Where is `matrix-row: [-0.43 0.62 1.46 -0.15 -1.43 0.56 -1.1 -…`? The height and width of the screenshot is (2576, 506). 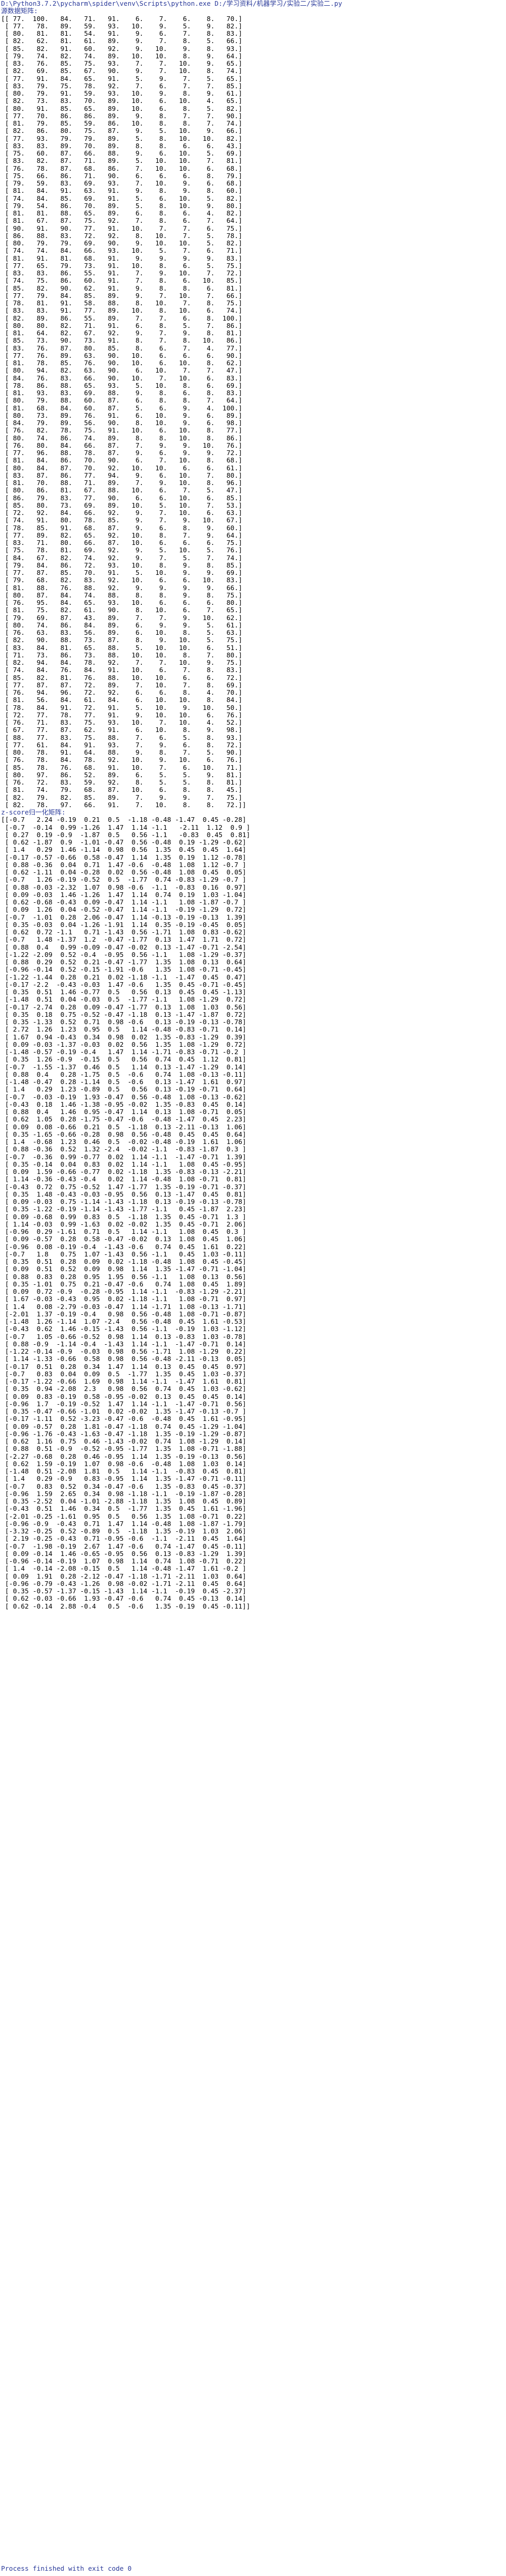
matrix-row: [-0.43 0.62 1.46 -0.15 -1.43 0.56 -1.1 -… is located at coordinates (123, 1329).